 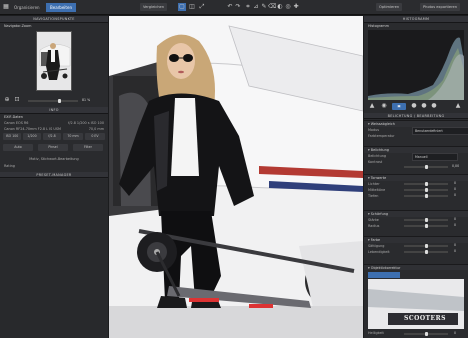 What do you see at coordinates (455, 166) in the screenshot?
I see `contrast-value: 0,00` at bounding box center [455, 166].